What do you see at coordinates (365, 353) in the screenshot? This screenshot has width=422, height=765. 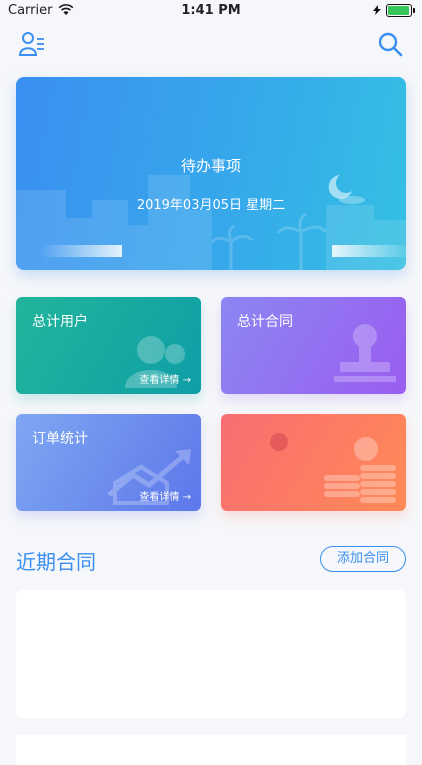 I see `stamp-icon` at bounding box center [365, 353].